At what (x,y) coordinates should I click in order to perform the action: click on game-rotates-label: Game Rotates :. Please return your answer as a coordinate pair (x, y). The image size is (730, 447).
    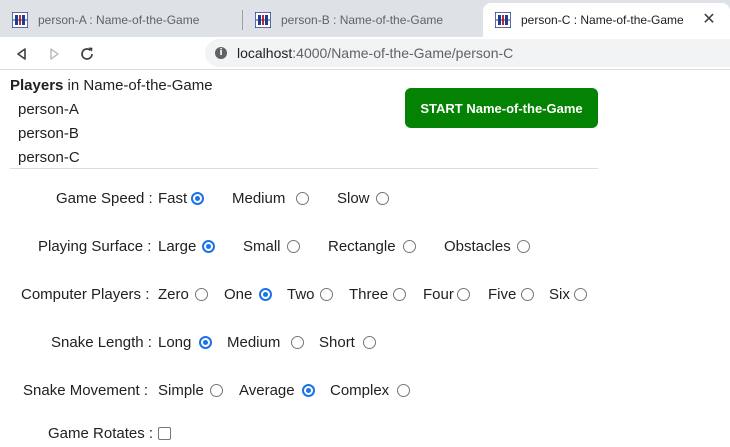
    Looking at the image, I should click on (101, 433).